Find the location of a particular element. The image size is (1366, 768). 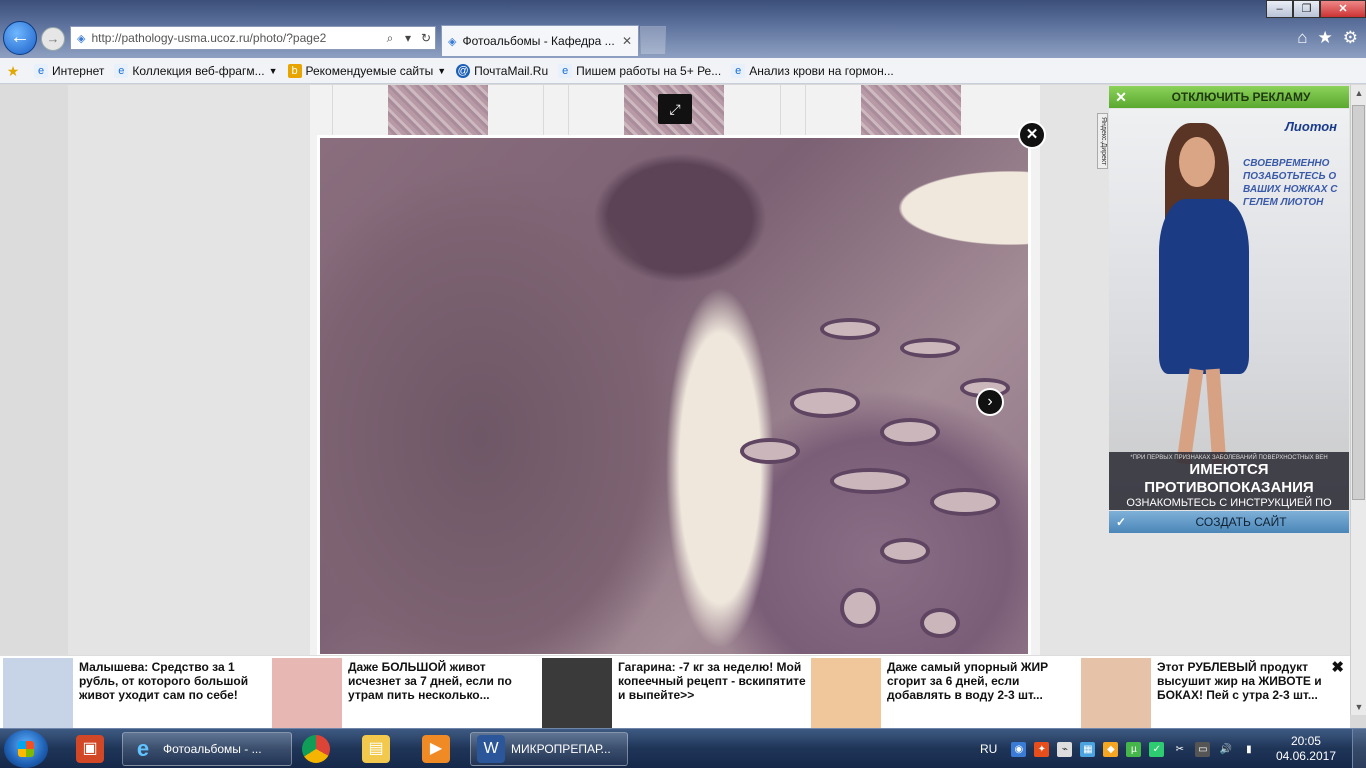

page-left-margin is located at coordinates (34, 370).